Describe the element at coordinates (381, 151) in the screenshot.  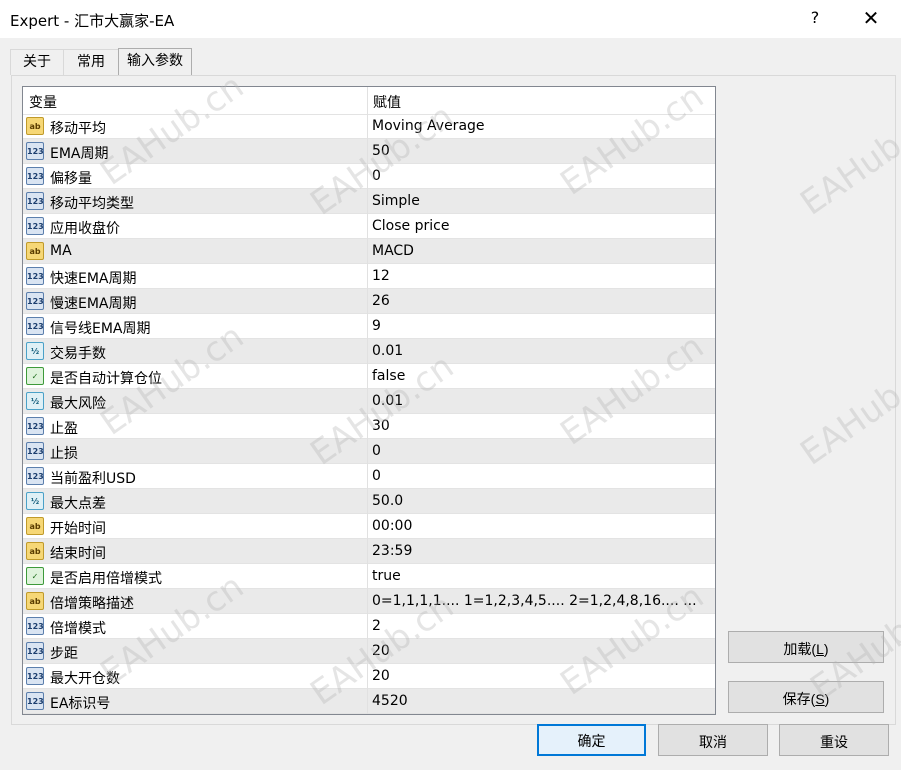
I see `parameter-value: 50` at that location.